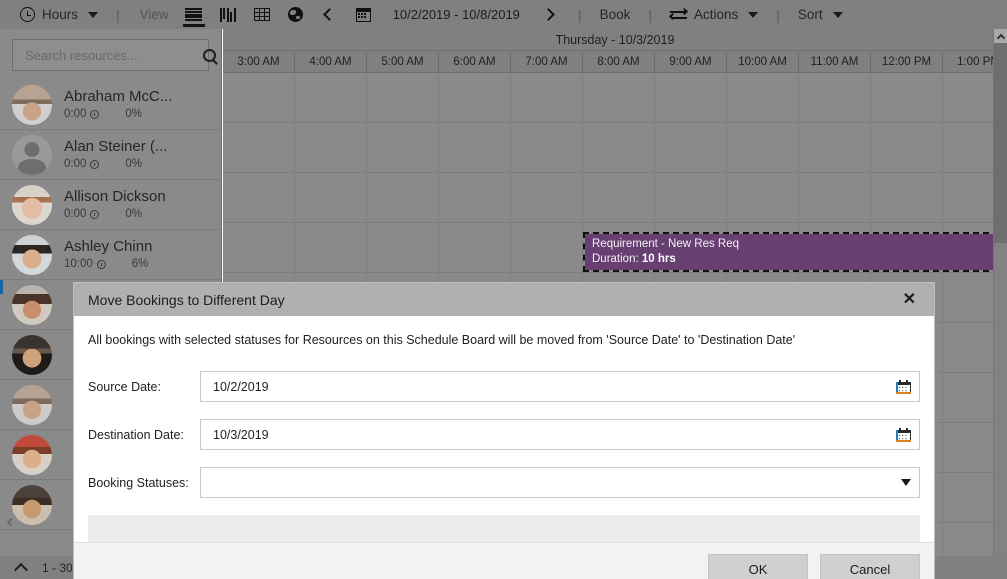  I want to click on source-date-control, so click(560, 386).